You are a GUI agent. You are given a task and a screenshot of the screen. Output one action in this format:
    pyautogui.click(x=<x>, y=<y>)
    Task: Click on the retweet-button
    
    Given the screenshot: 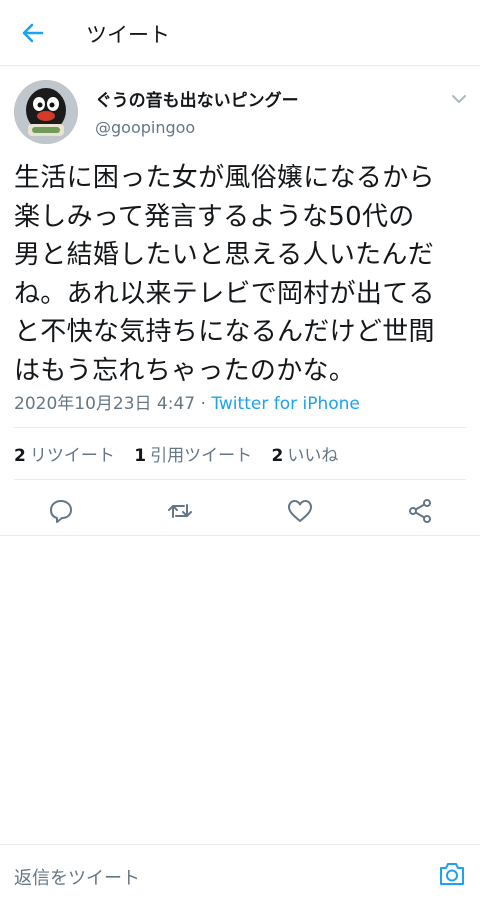 What is the action you would take?
    pyautogui.click(x=180, y=511)
    